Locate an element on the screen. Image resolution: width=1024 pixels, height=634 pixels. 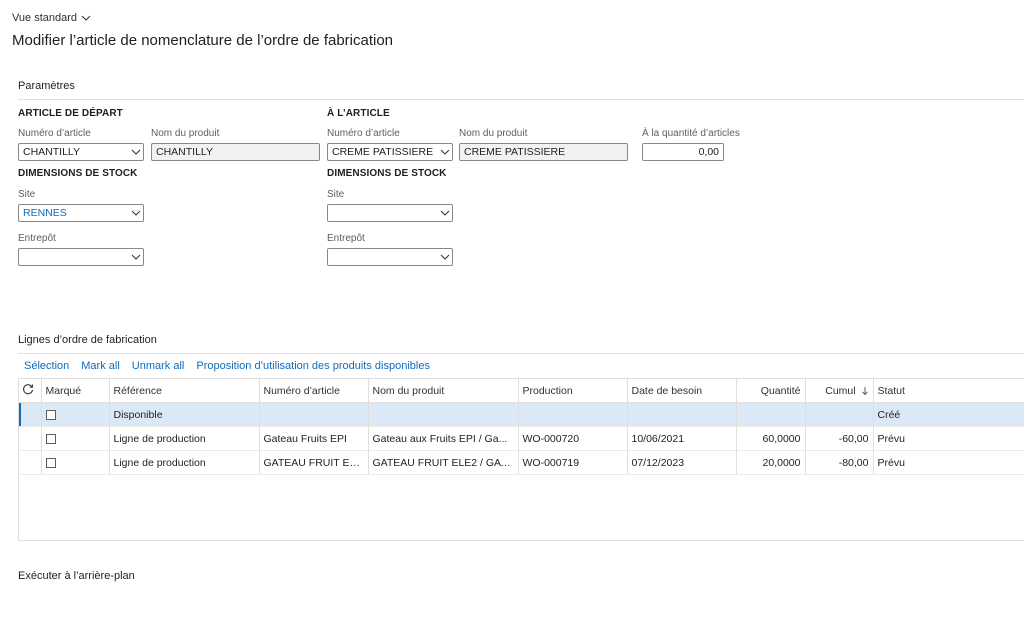
row-item-number is located at coordinates (314, 414).